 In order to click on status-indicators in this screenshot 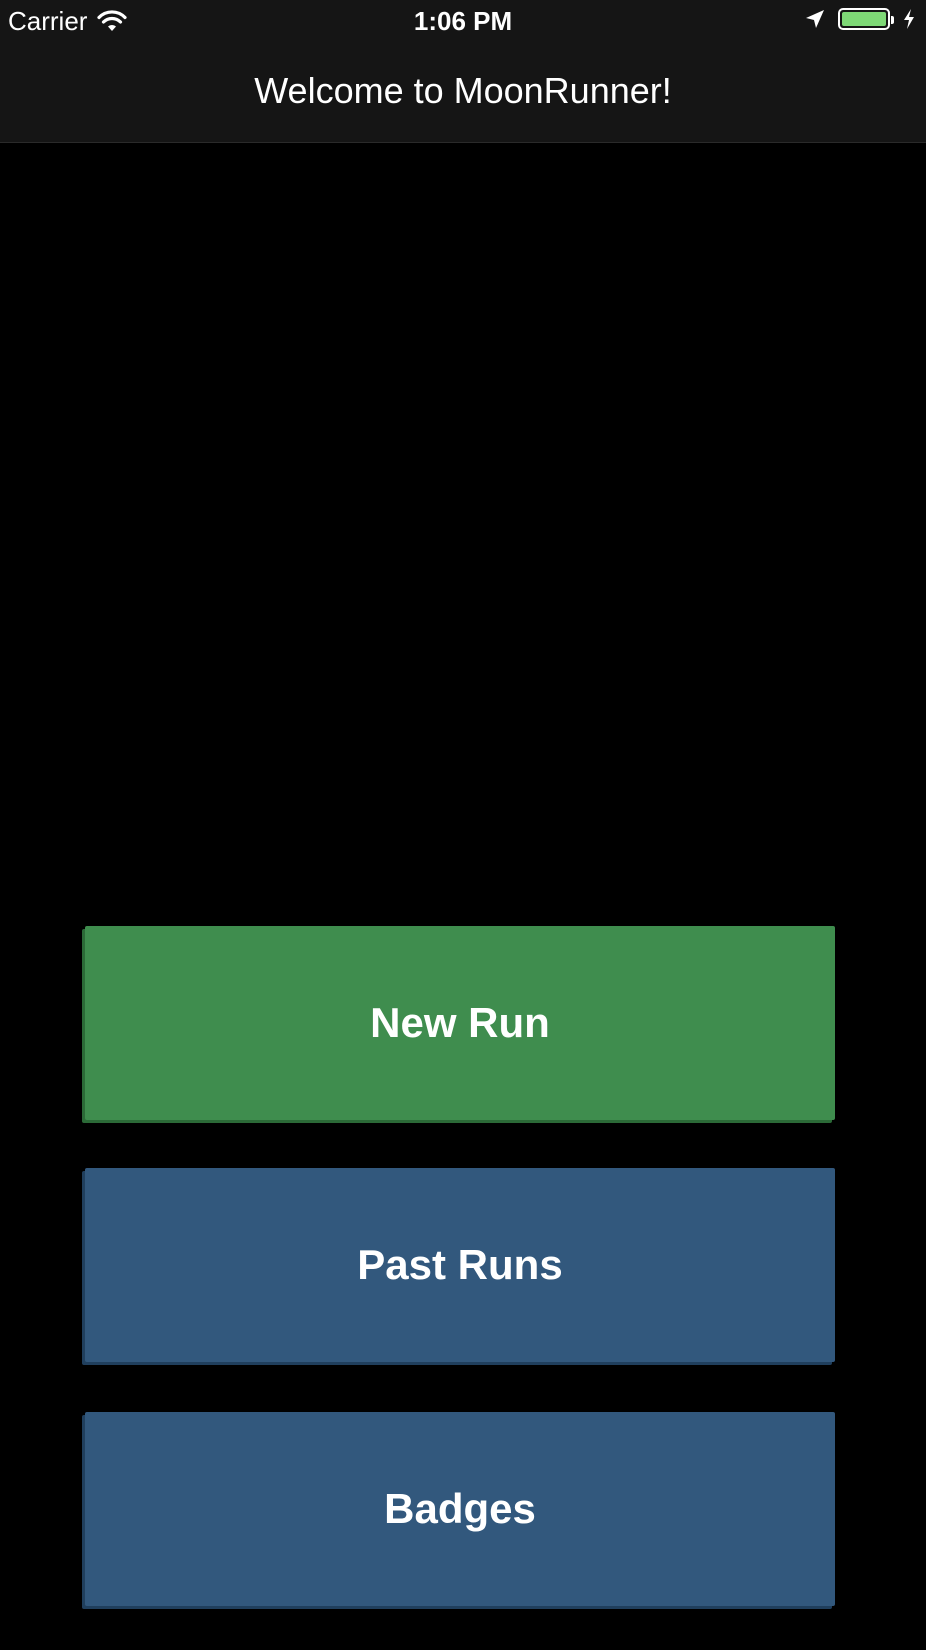, I will do `click(860, 19)`.